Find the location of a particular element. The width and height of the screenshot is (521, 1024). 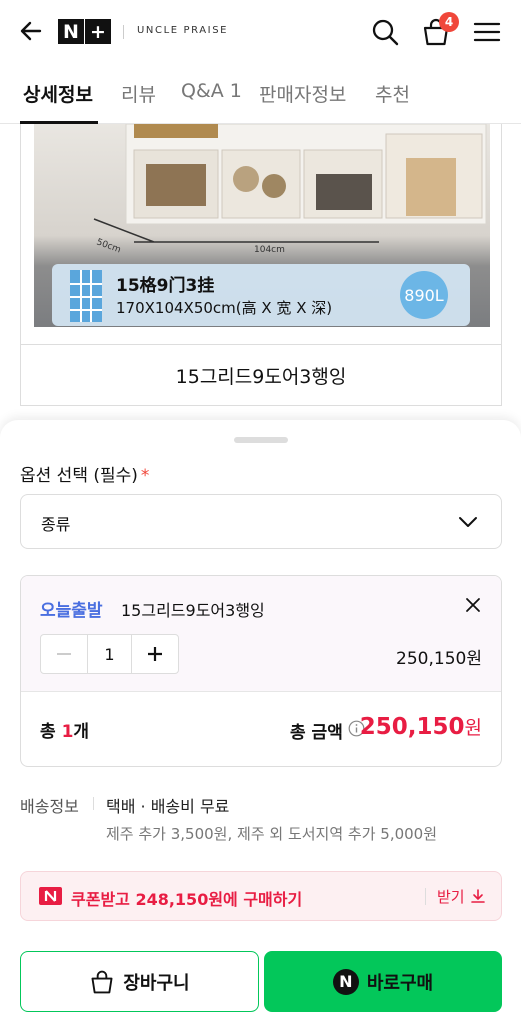

total-amount-label: 총 금액 is located at coordinates (316, 733).